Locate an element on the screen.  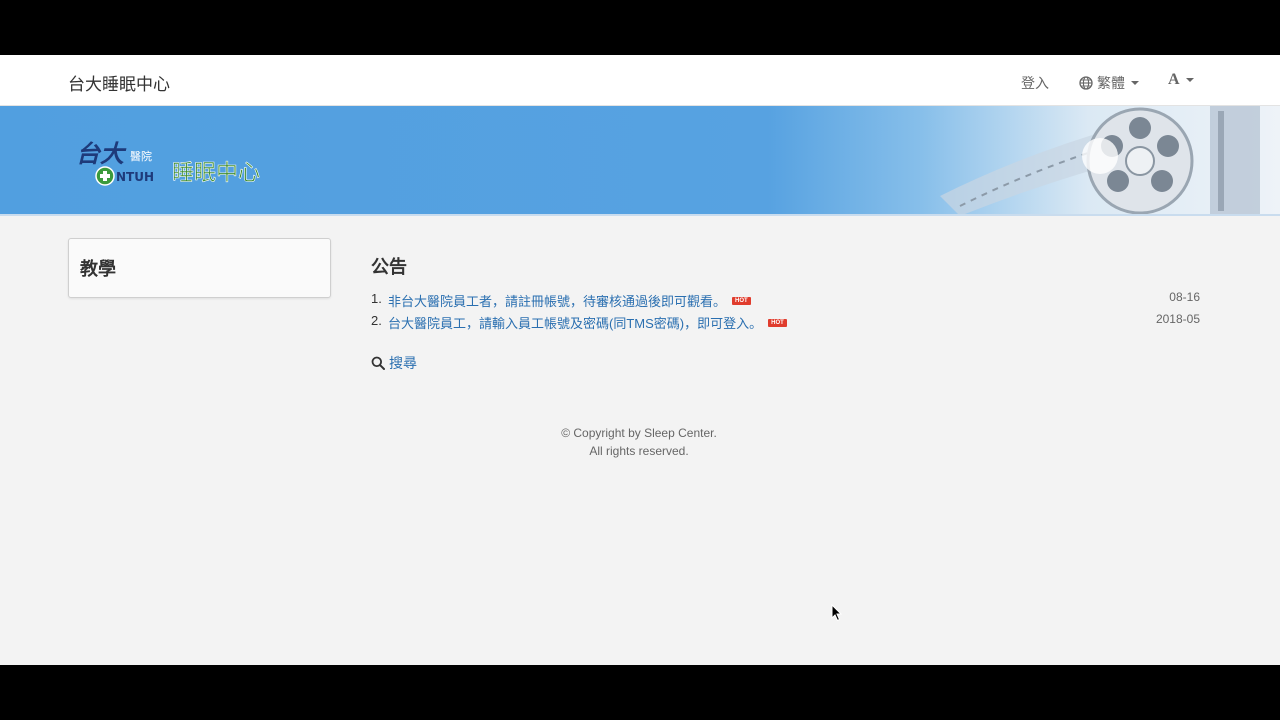
logo-ntuh-text: NTUH is located at coordinates (135, 177).